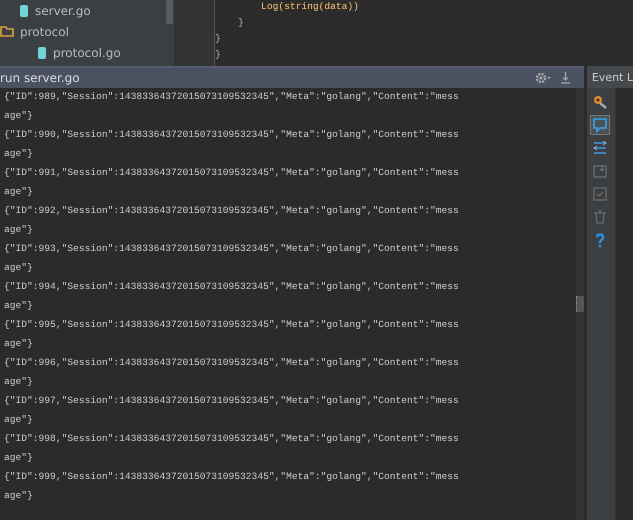  Describe the element at coordinates (63, 11) in the screenshot. I see `tree-item: server.go` at that location.